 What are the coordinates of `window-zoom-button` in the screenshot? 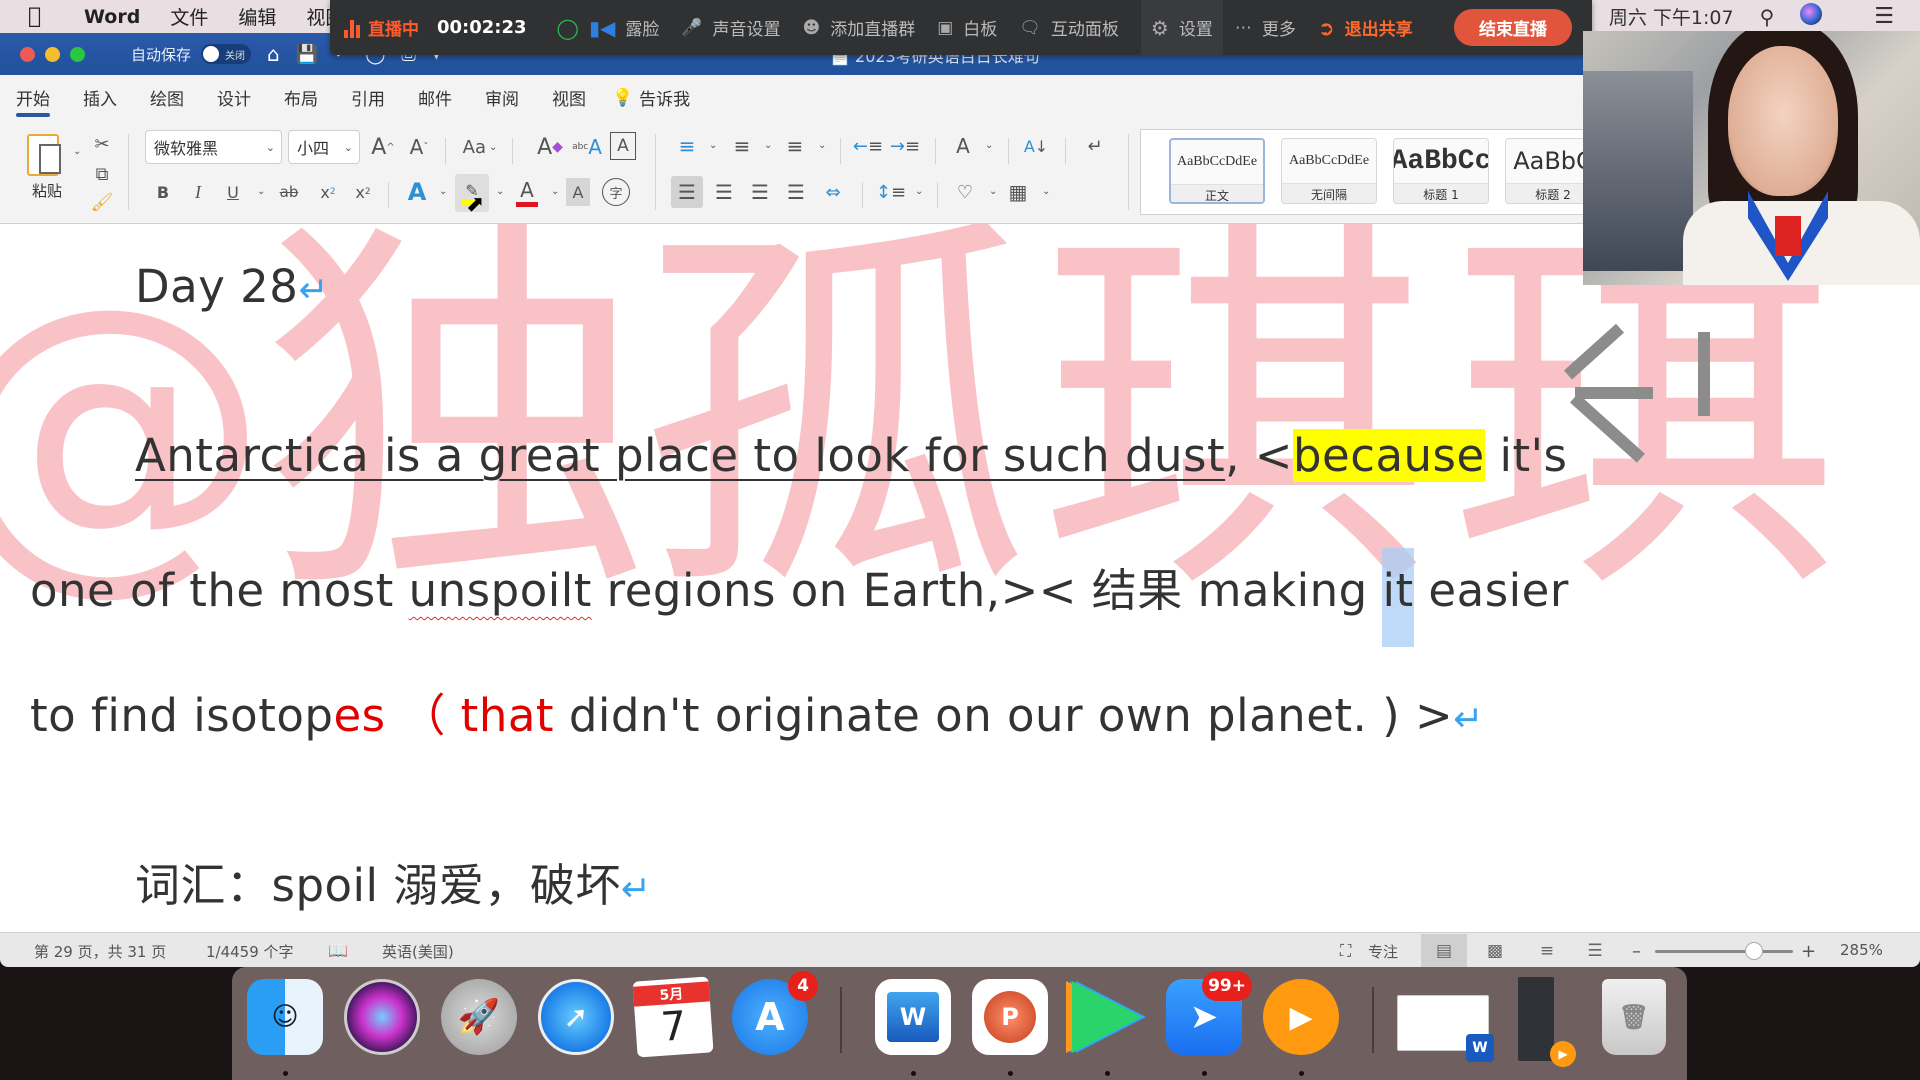 It's located at (77, 54).